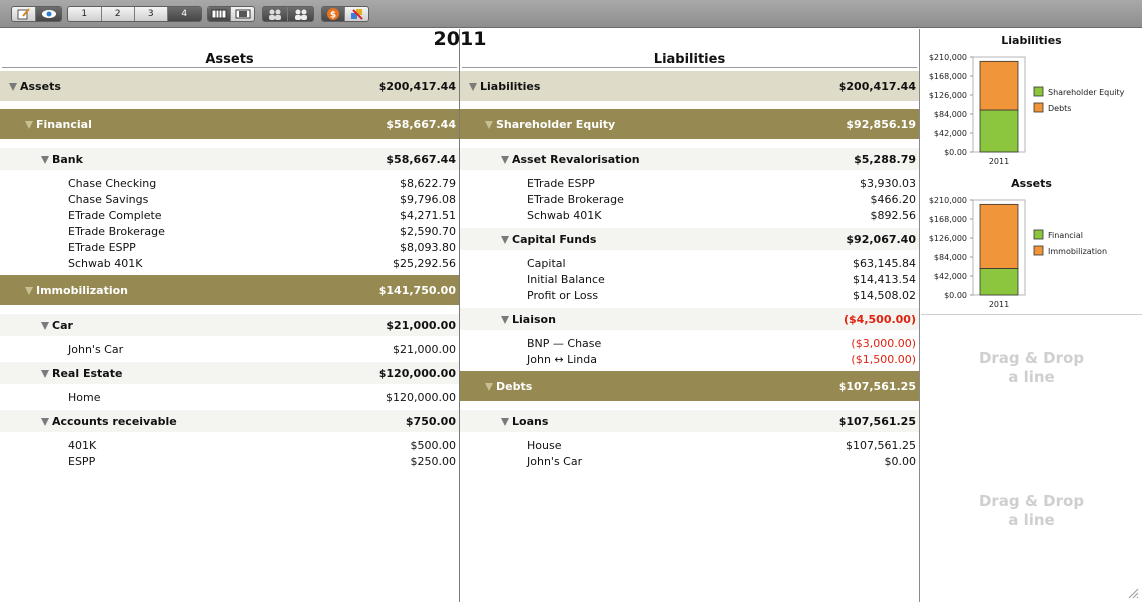  I want to click on list-item: ETrade ESPP $8,093.80, so click(229, 247).